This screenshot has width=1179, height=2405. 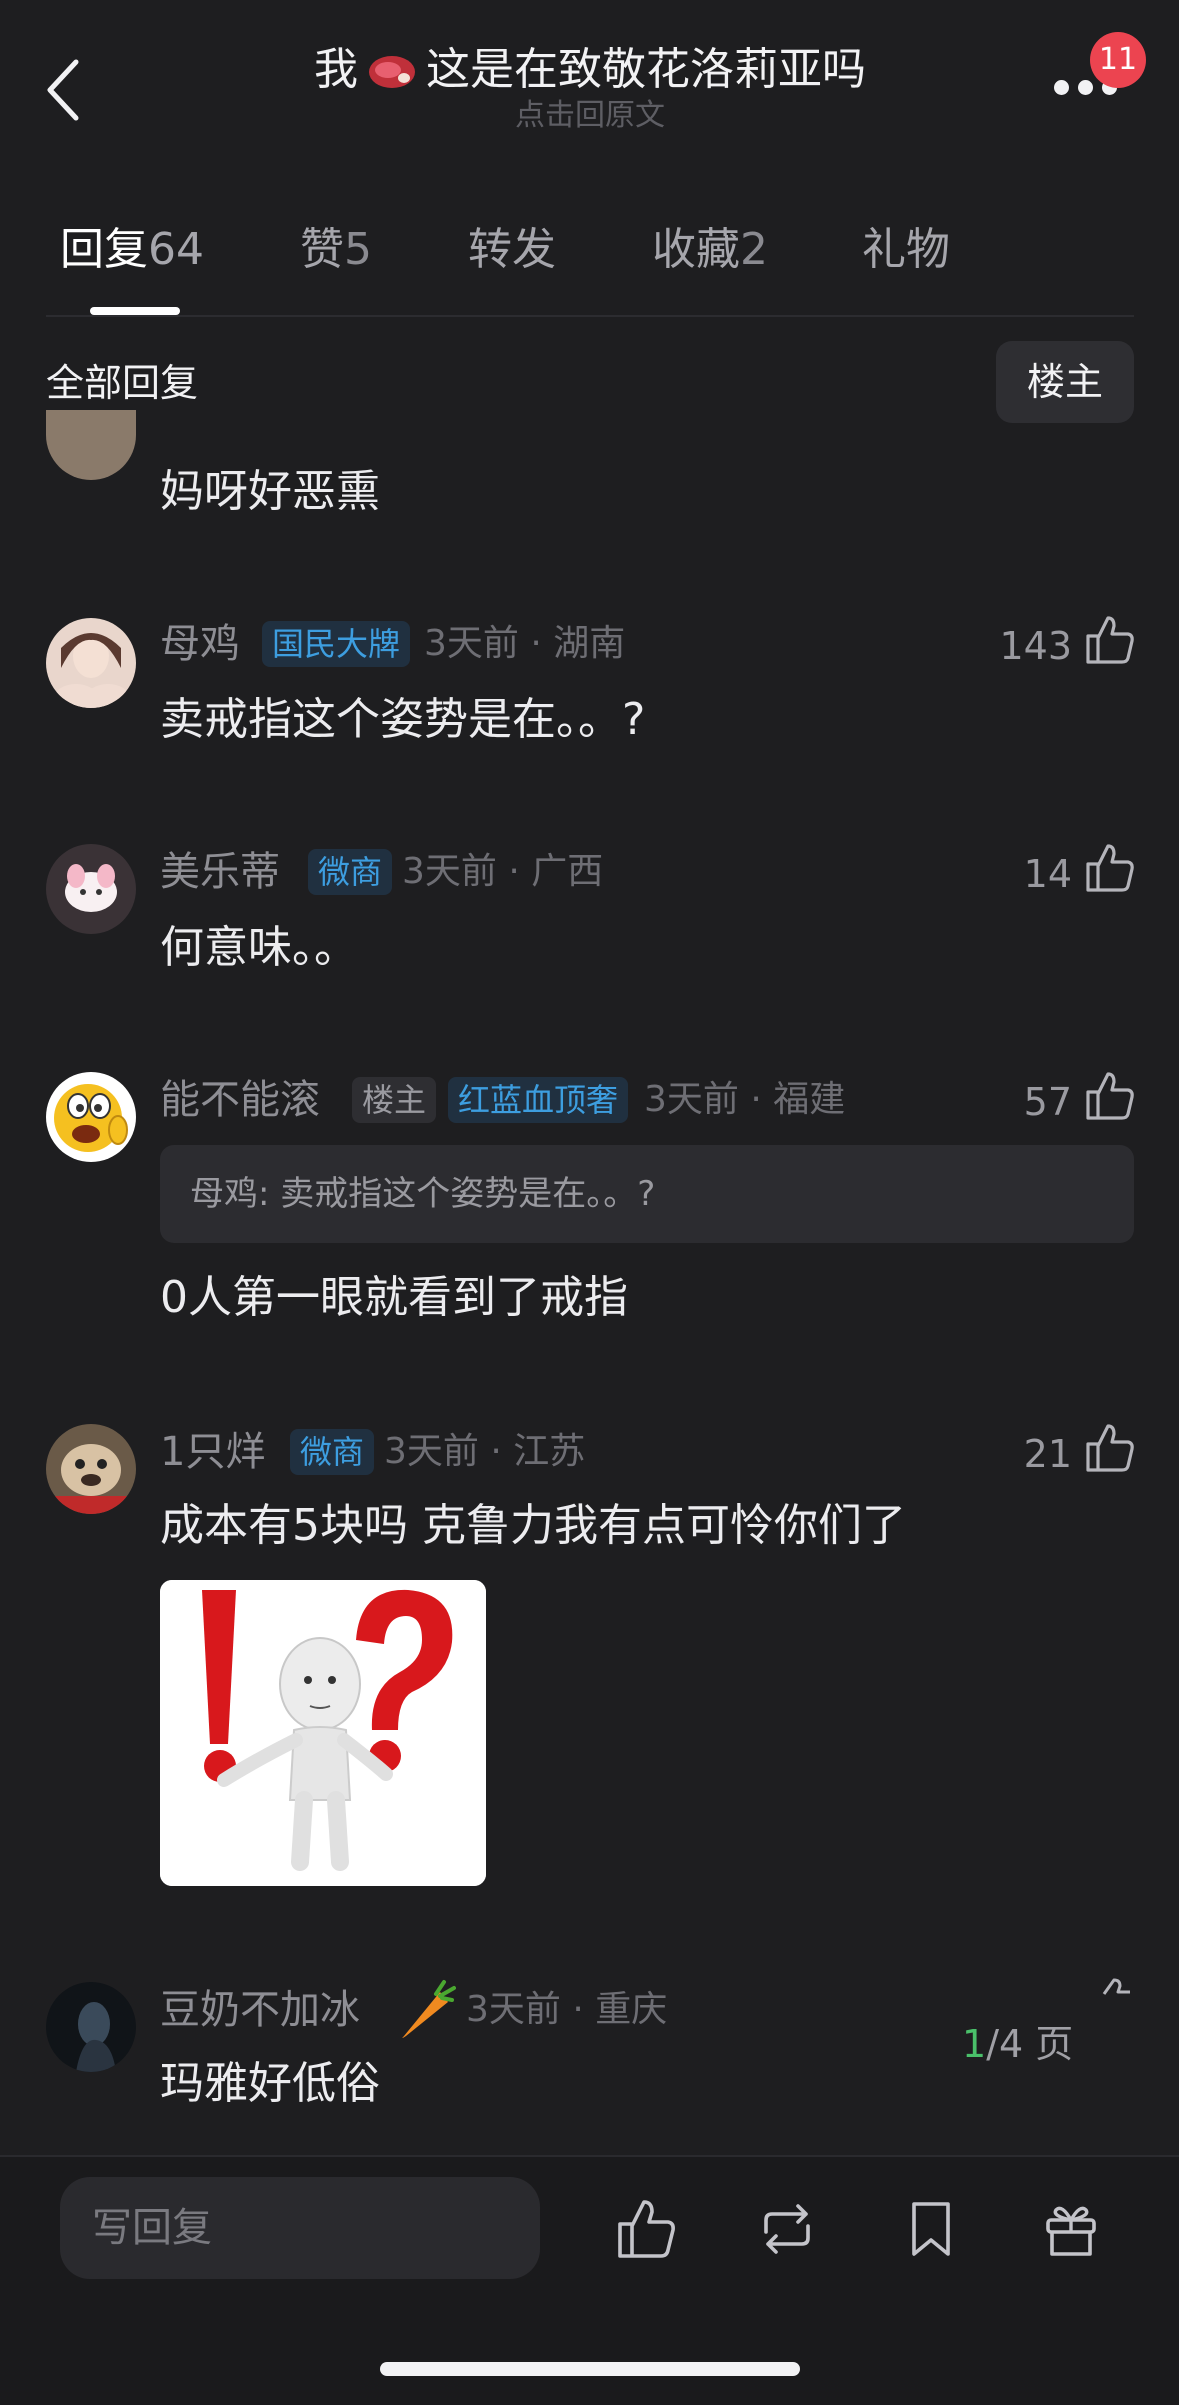 What do you see at coordinates (323, 1733) in the screenshot?
I see `meme-image` at bounding box center [323, 1733].